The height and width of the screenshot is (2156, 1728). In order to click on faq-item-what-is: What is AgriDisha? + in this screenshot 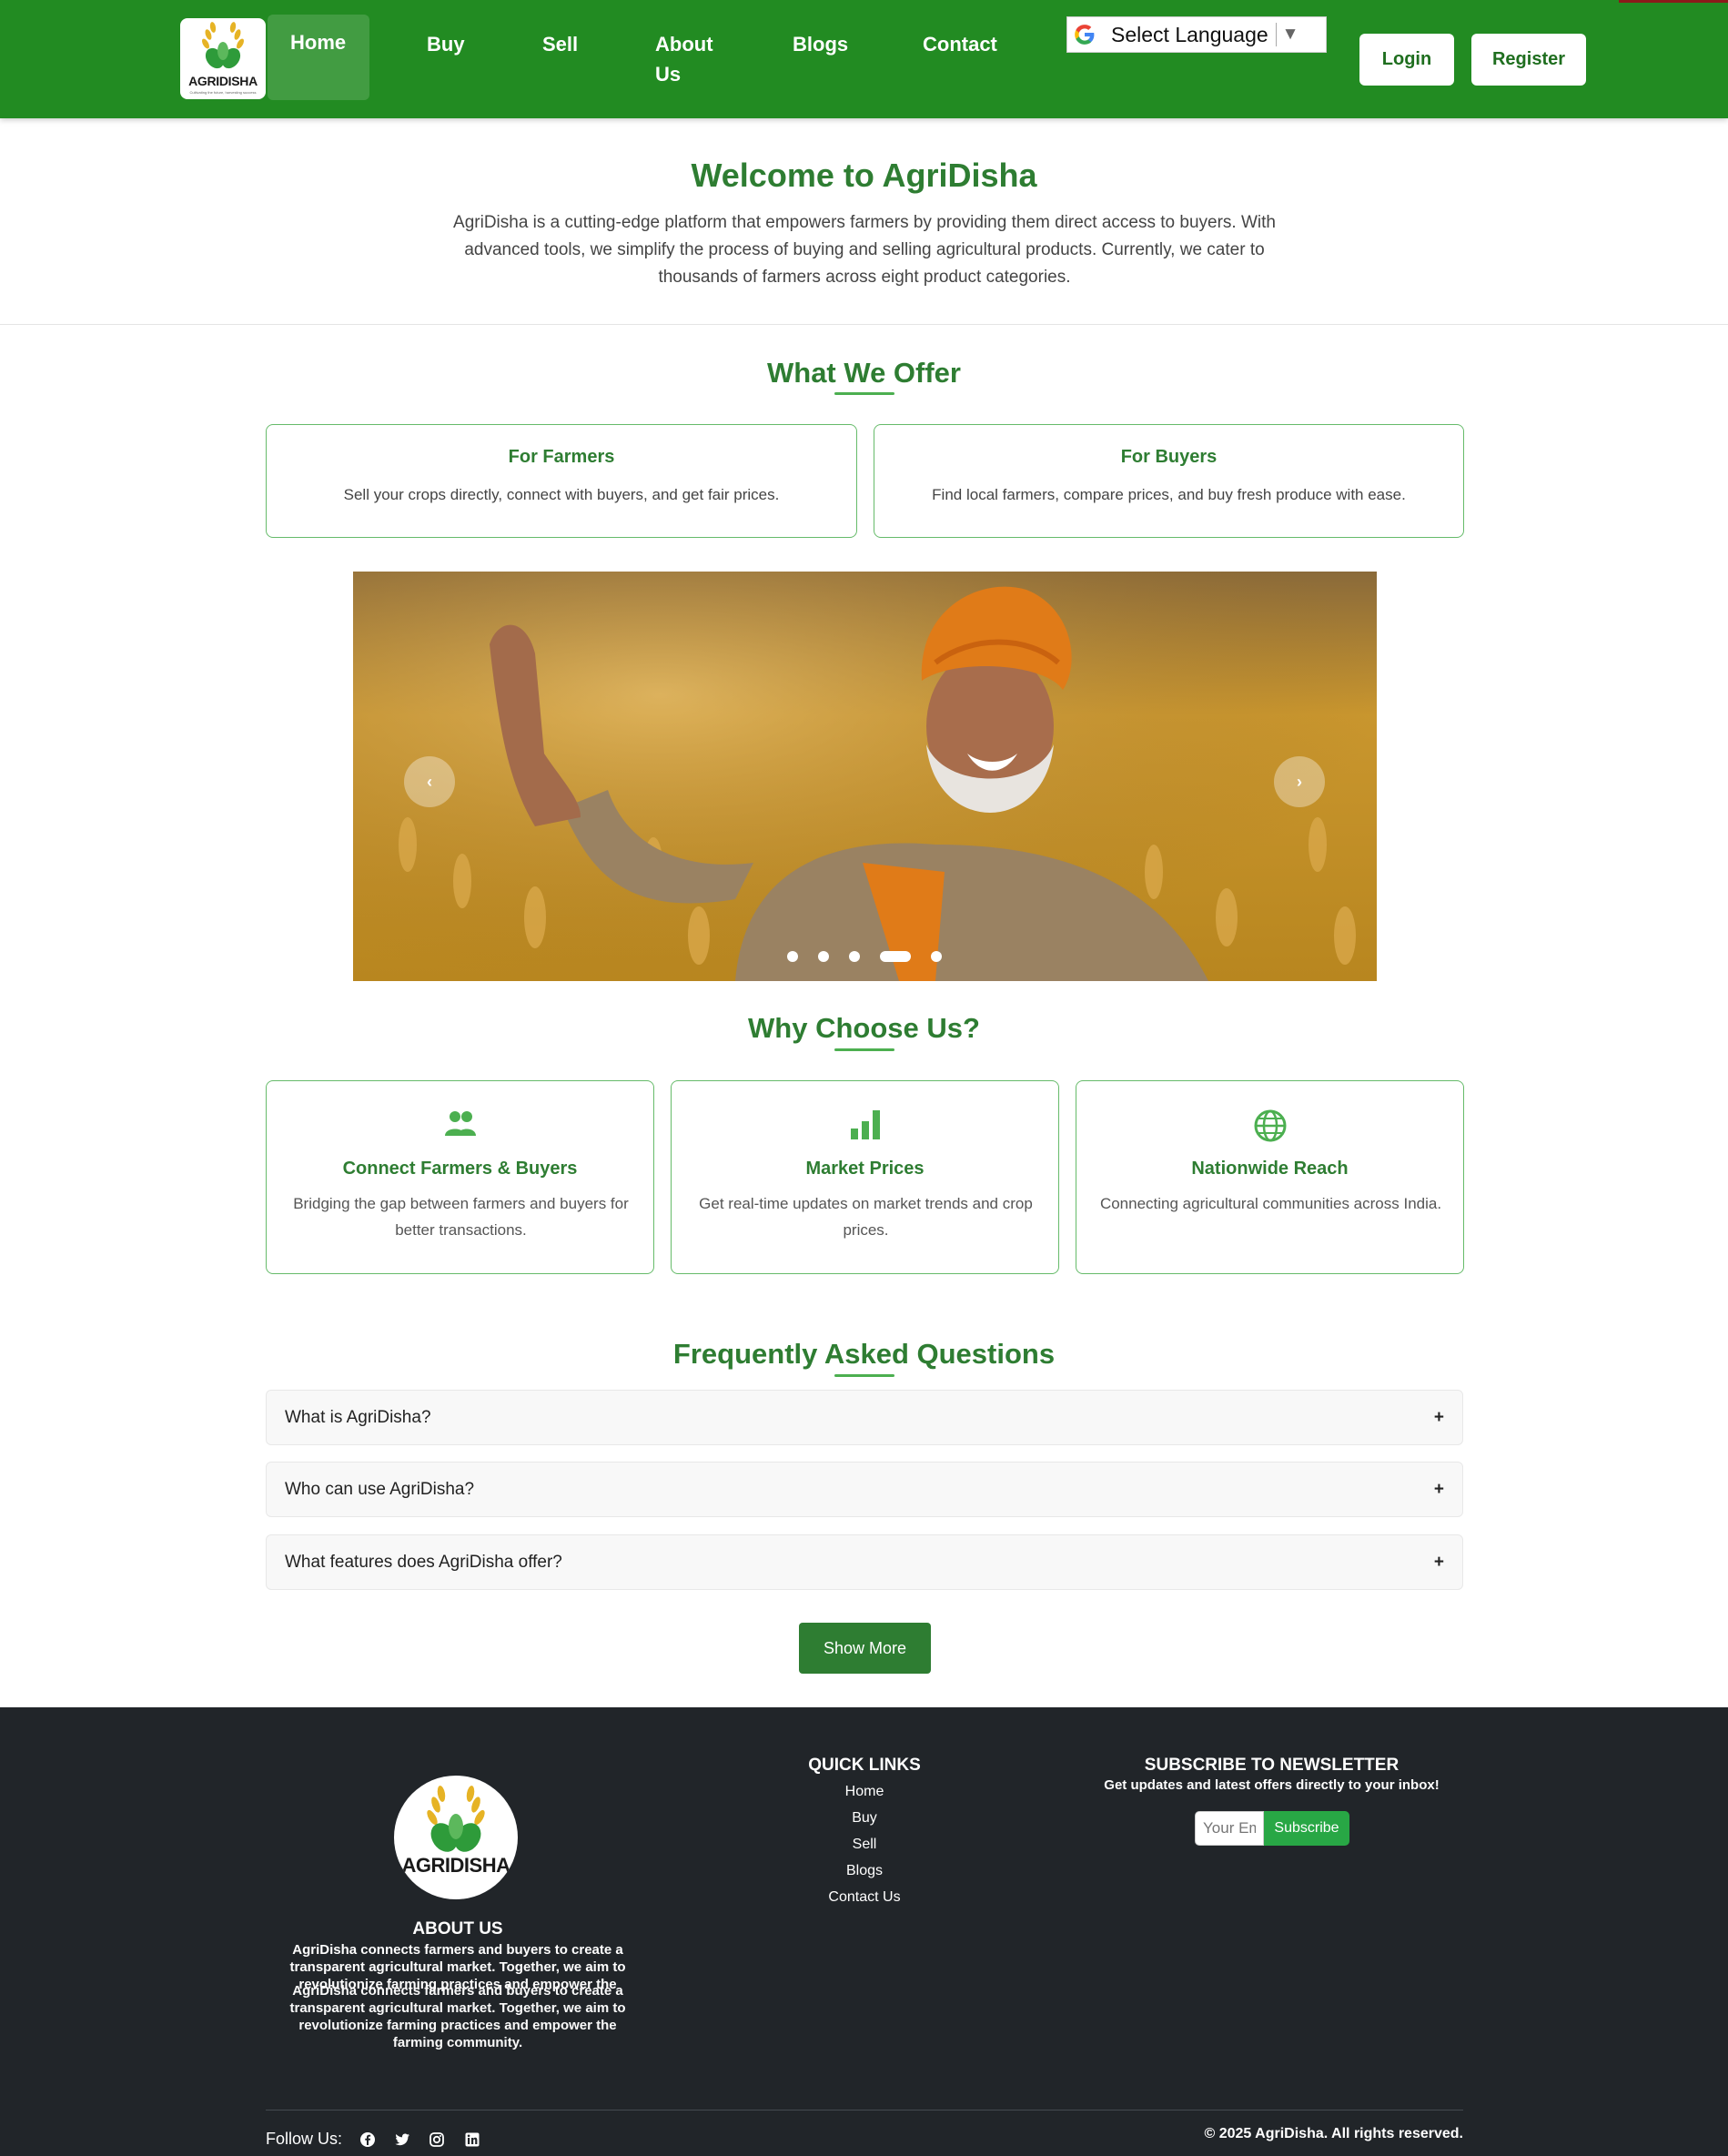, I will do `click(864, 1418)`.